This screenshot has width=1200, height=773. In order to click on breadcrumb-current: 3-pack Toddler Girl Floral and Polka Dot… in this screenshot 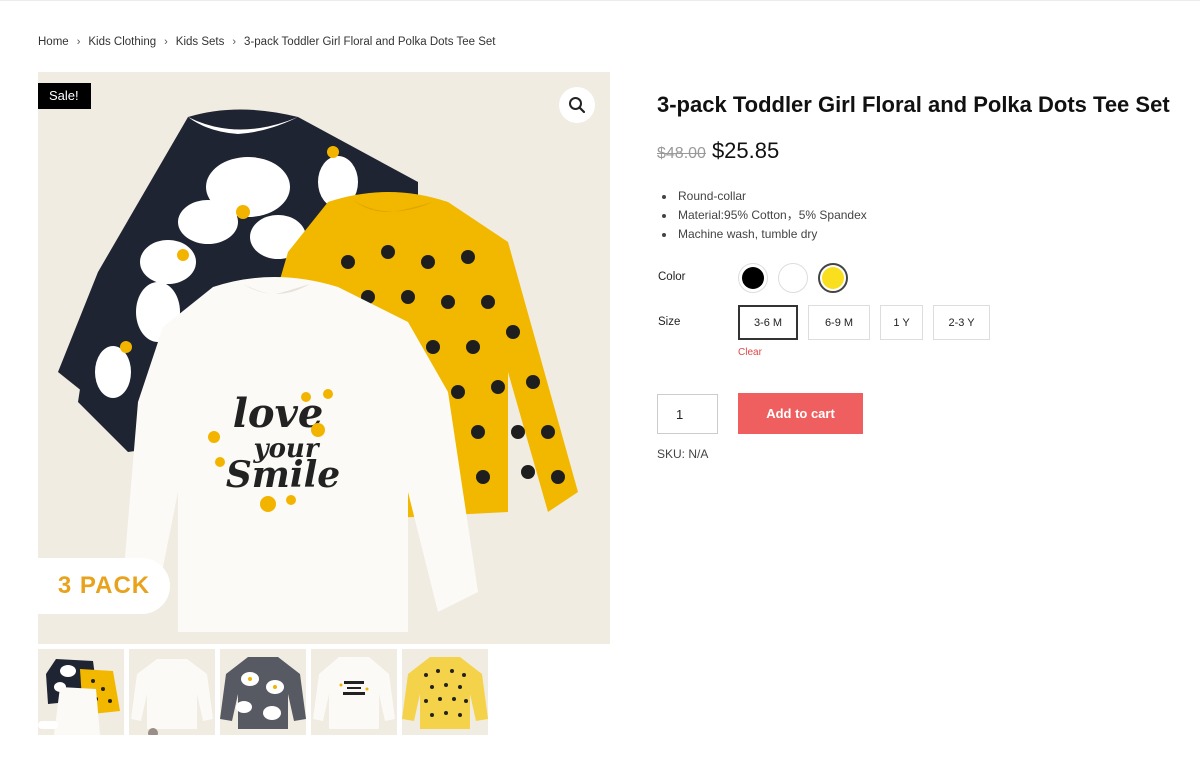, I will do `click(370, 42)`.